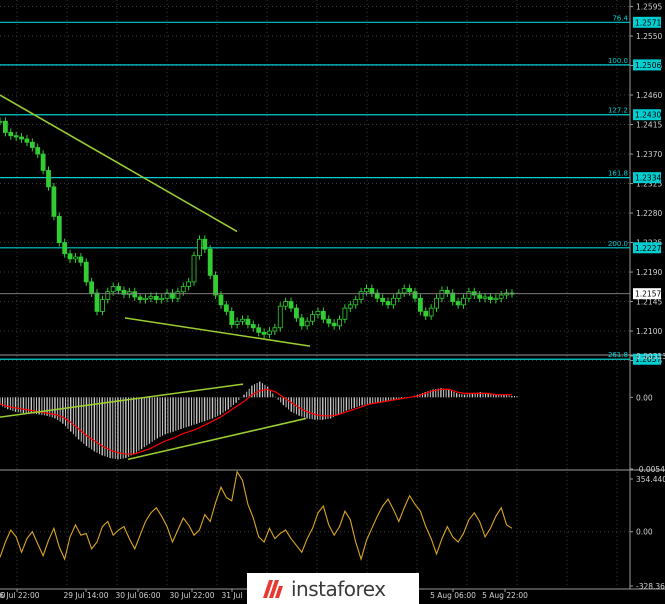  Describe the element at coordinates (618, 61) in the screenshot. I see `fibo-ratio-label: 100.0` at that location.